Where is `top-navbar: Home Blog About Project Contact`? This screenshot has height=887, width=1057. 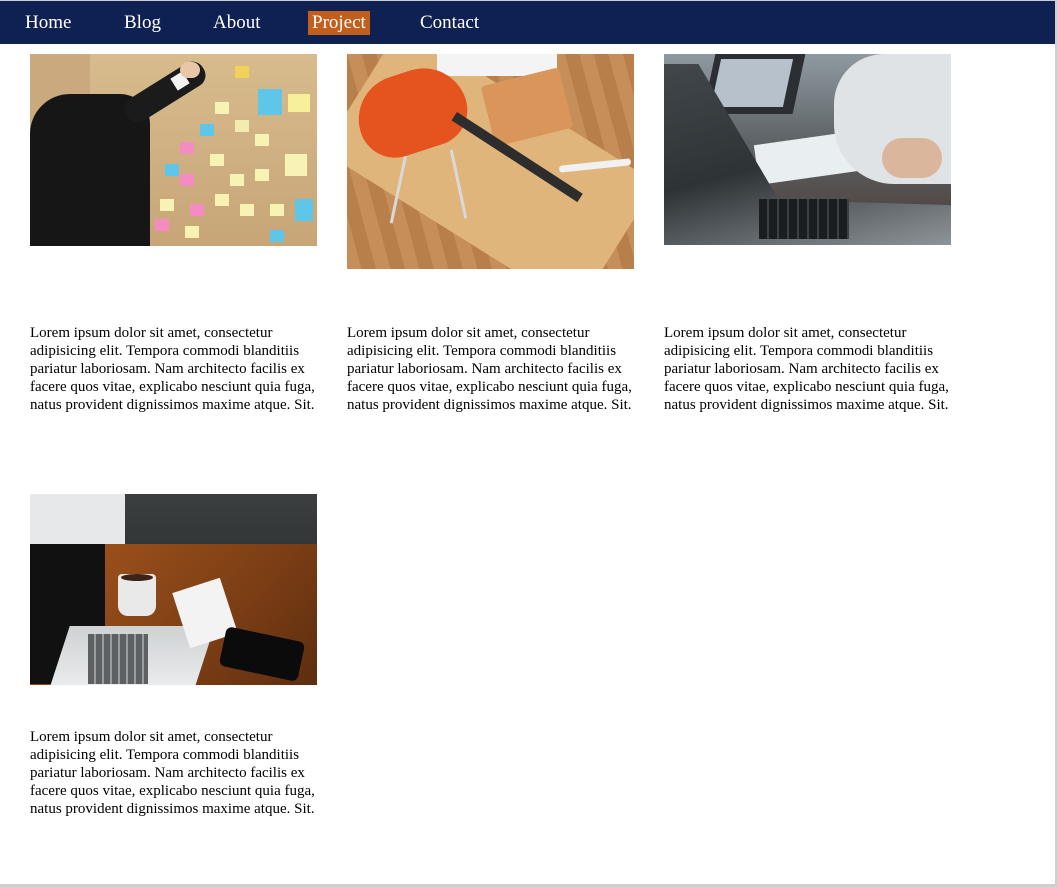 top-navbar: Home Blog About Project Contact is located at coordinates (527, 22).